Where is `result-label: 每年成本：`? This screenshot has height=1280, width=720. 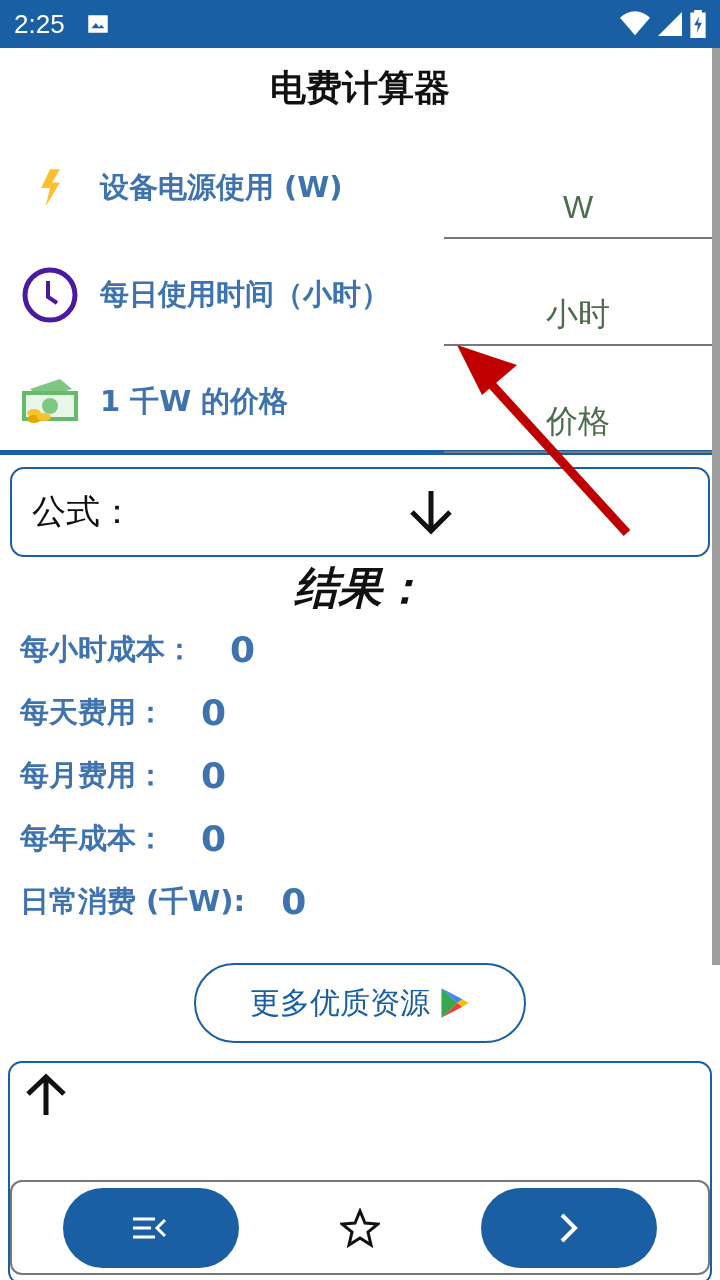 result-label: 每年成本： is located at coordinates (92, 838).